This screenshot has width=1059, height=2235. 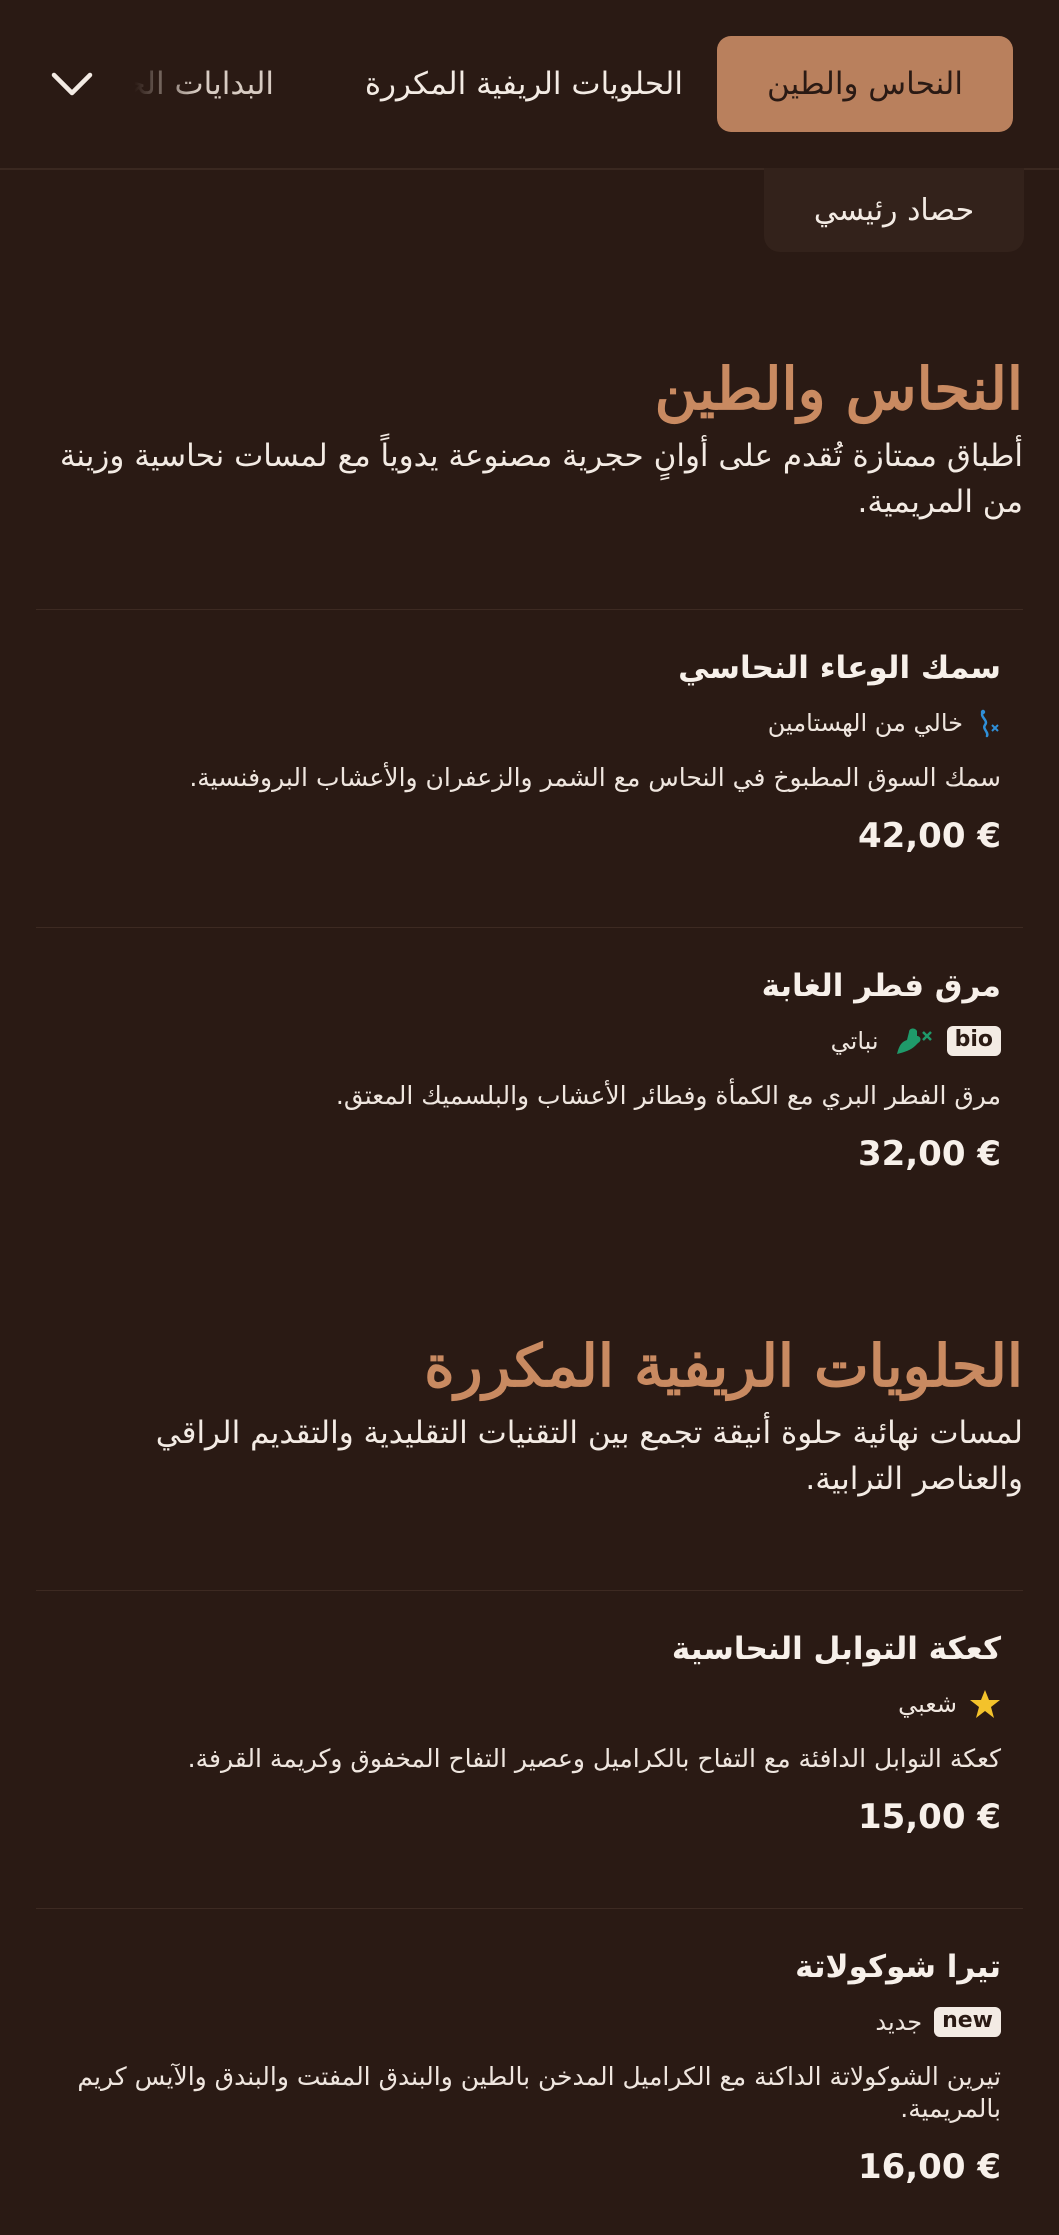 I want to click on item-tags: bio نباتي, so click(x=529, y=1041).